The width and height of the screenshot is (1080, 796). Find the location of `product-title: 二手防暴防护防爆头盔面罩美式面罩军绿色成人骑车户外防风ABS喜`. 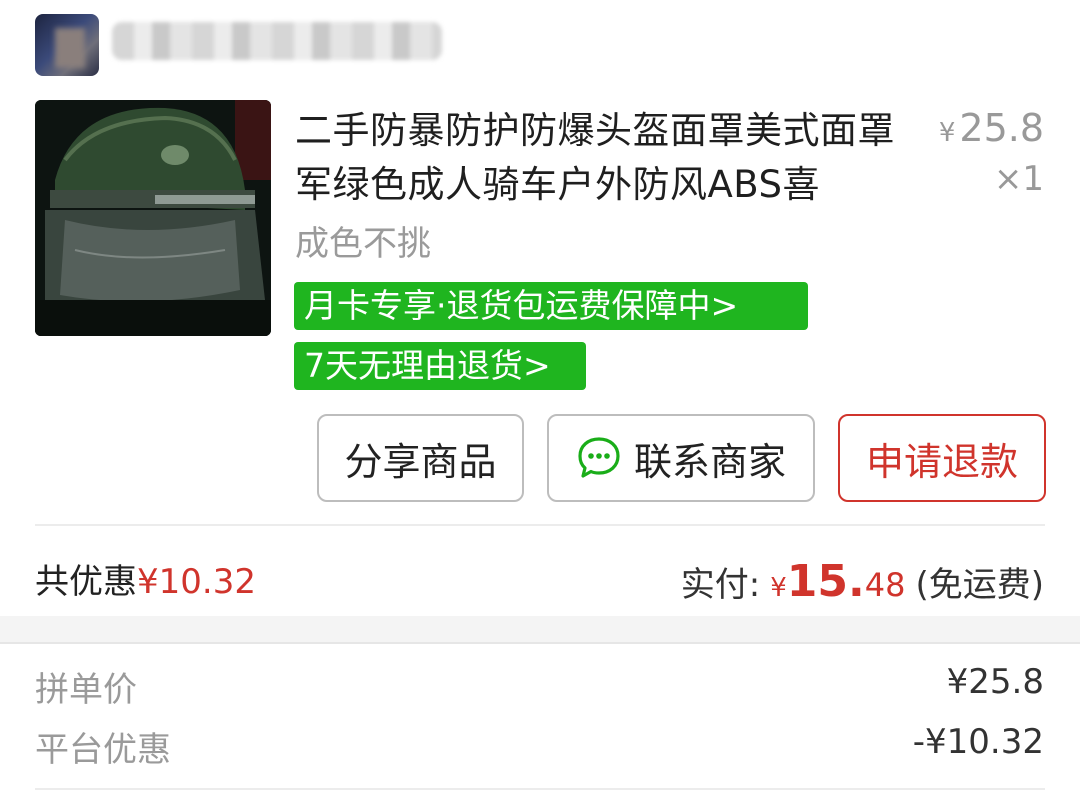

product-title: 二手防暴防护防爆头盔面罩美式面罩军绿色成人骑车户外防风ABS喜 is located at coordinates (600, 158).